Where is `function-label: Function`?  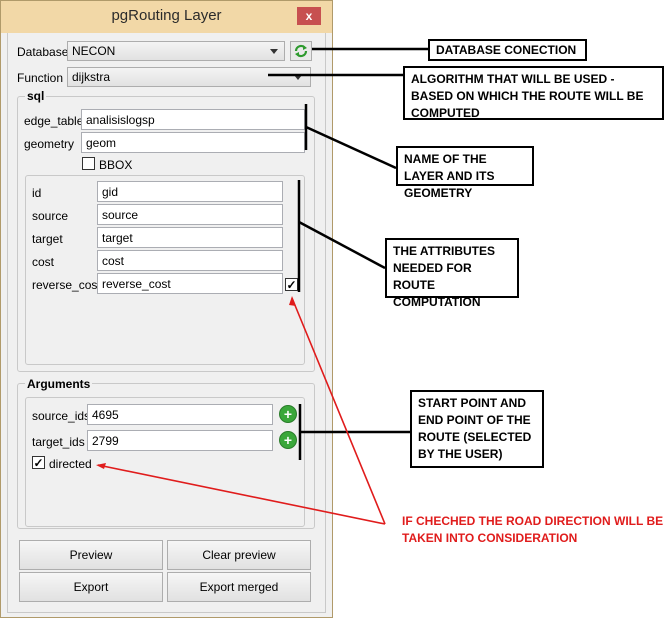 function-label: Function is located at coordinates (40, 78).